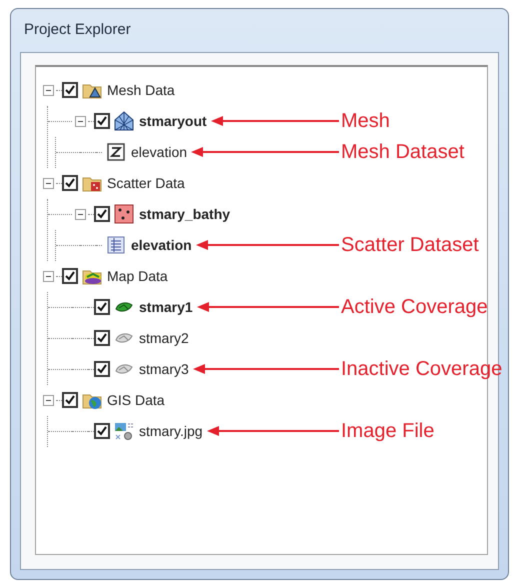  I want to click on window-title: Project Explorer, so click(77, 30).